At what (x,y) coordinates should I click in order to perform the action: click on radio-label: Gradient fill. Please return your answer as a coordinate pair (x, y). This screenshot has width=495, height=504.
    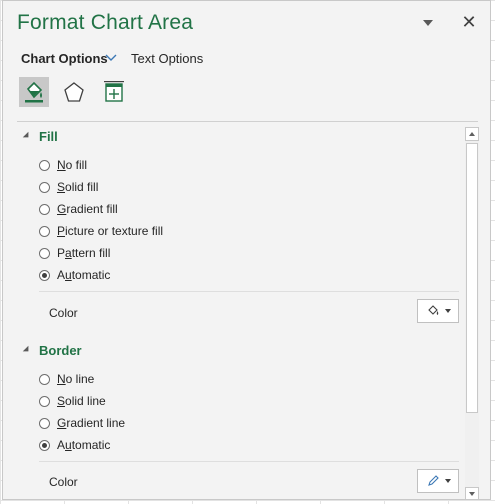
    Looking at the image, I should click on (87, 209).